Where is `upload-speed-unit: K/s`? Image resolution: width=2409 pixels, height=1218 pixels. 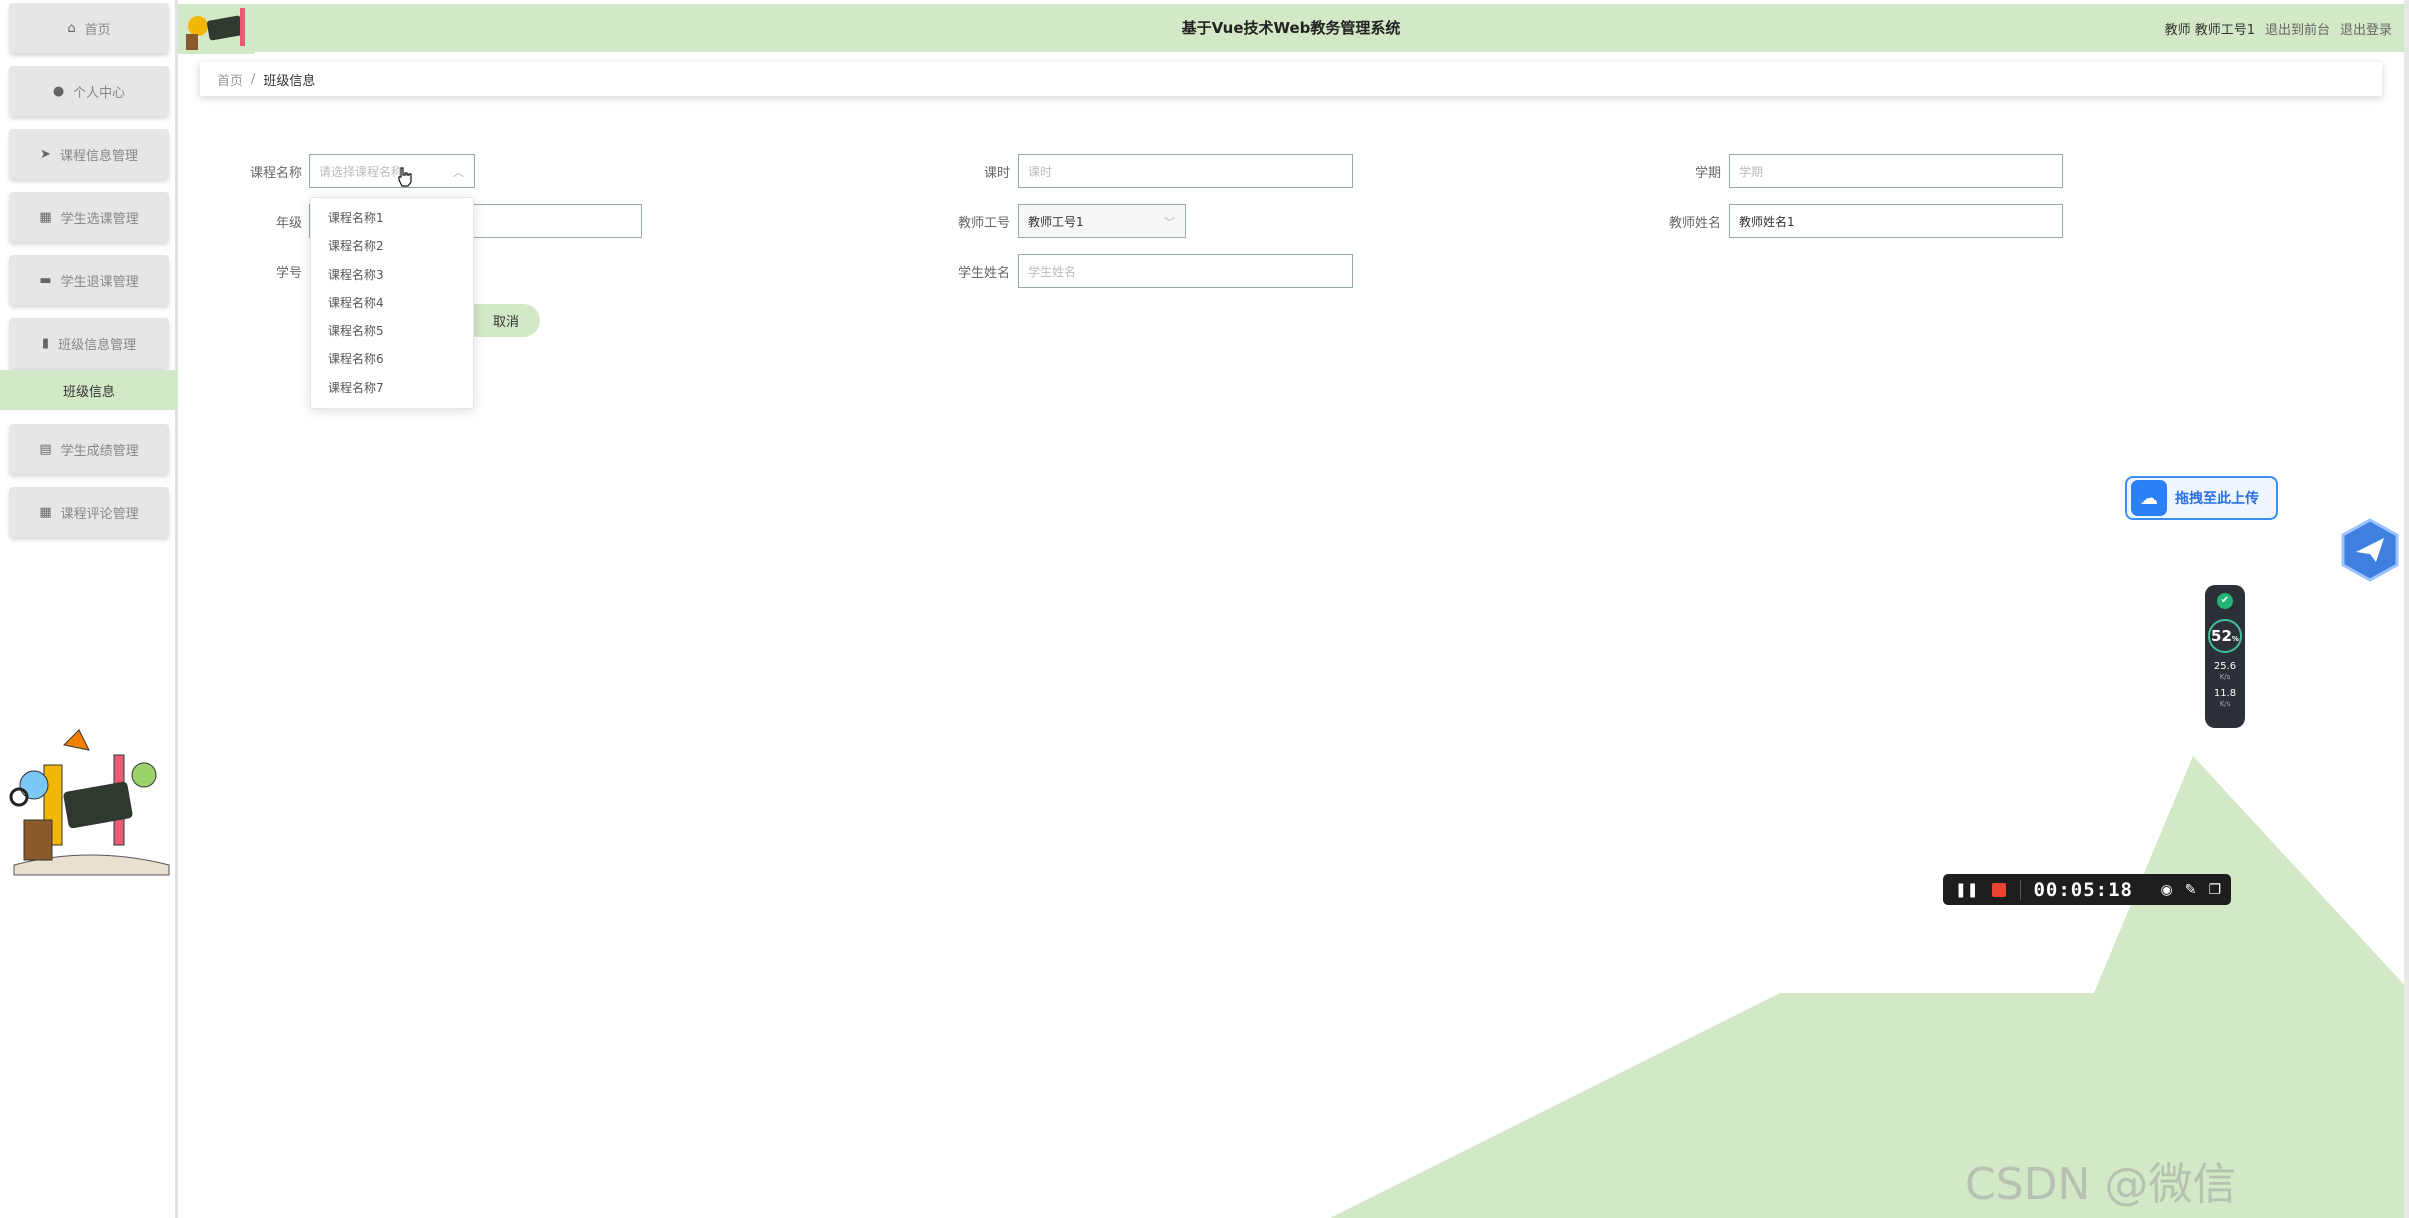 upload-speed-unit: K/s is located at coordinates (2225, 677).